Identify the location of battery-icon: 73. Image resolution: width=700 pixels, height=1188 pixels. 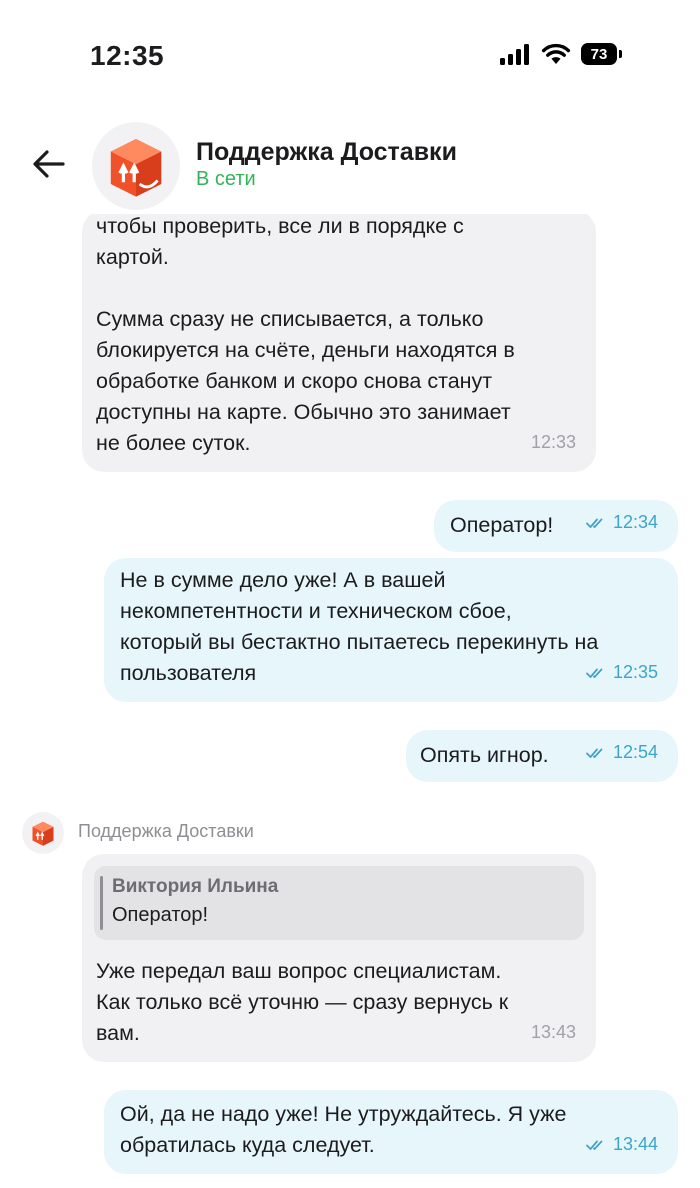
(599, 54).